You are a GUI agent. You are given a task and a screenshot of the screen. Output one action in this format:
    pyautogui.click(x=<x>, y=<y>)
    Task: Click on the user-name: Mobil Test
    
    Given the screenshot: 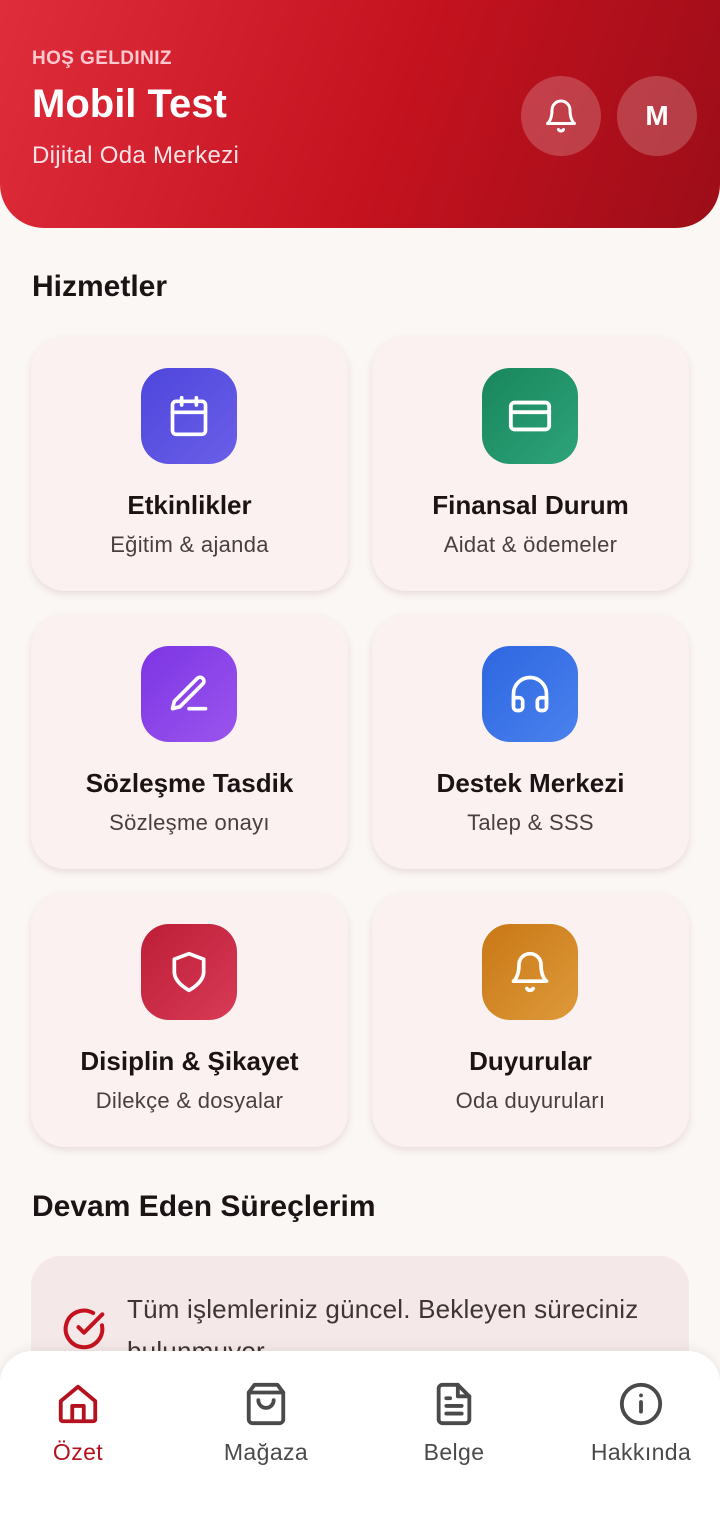 What is the action you would take?
    pyautogui.click(x=129, y=104)
    